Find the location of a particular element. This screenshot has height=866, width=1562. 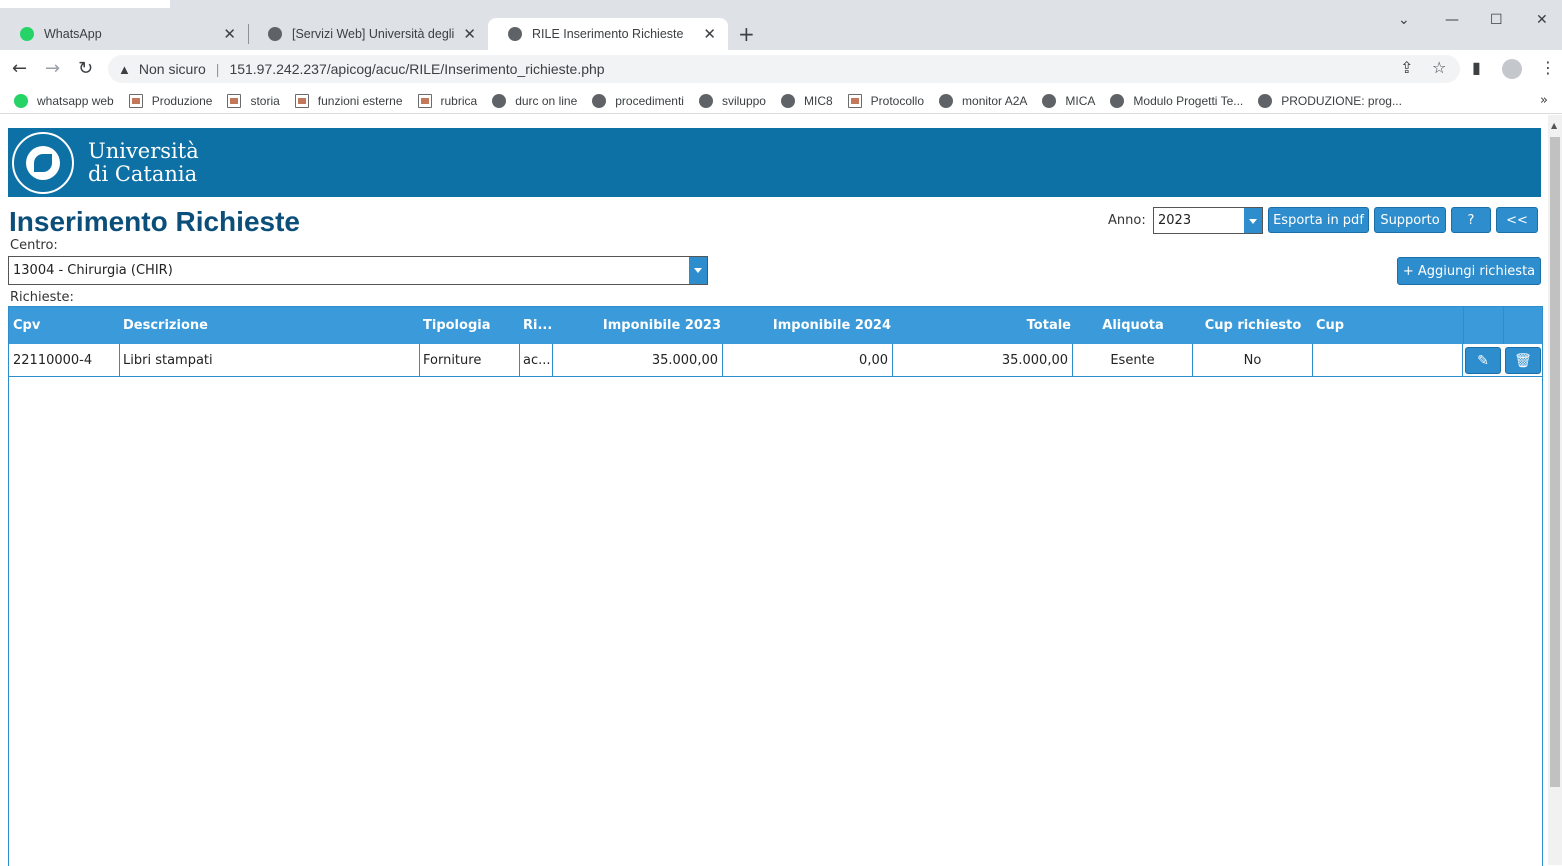

forward-arrow-icon: → is located at coordinates (52, 68).